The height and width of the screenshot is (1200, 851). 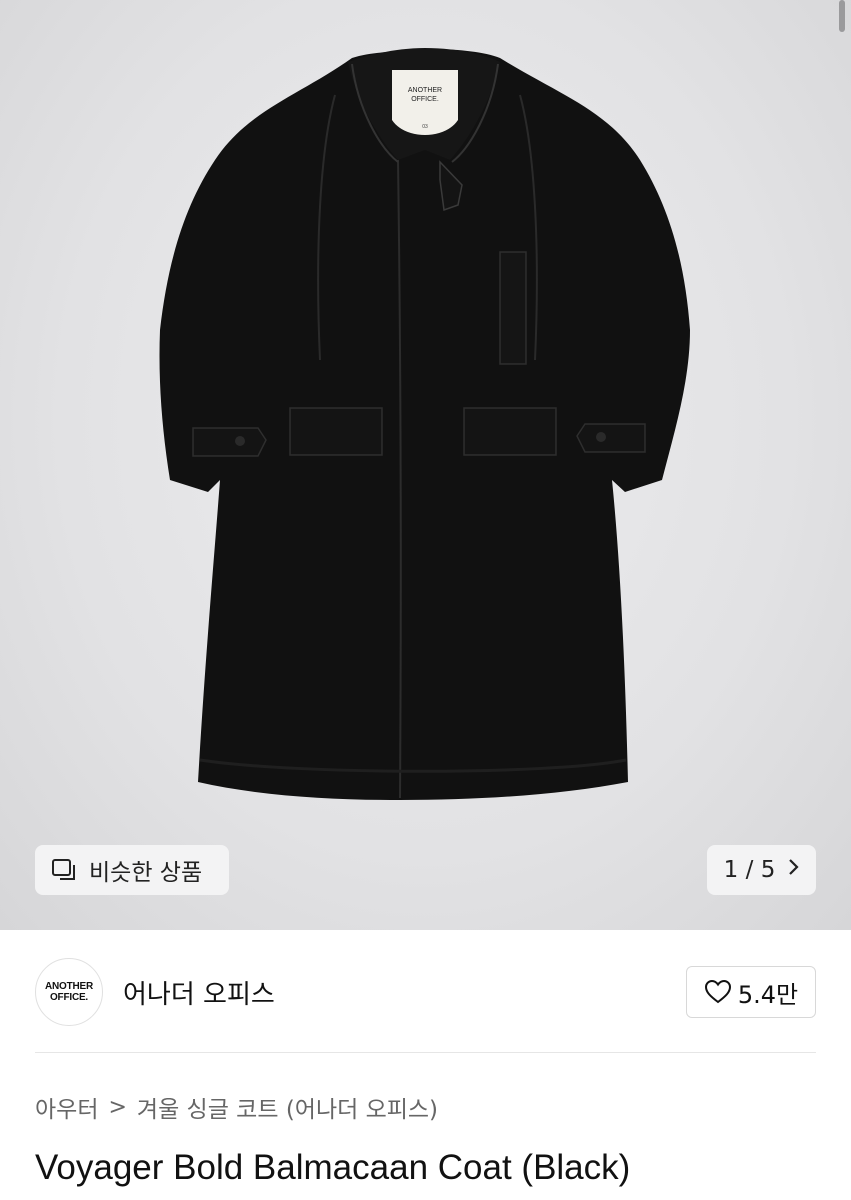 I want to click on brand-logo: ANOTHER OFFICE., so click(x=69, y=992).